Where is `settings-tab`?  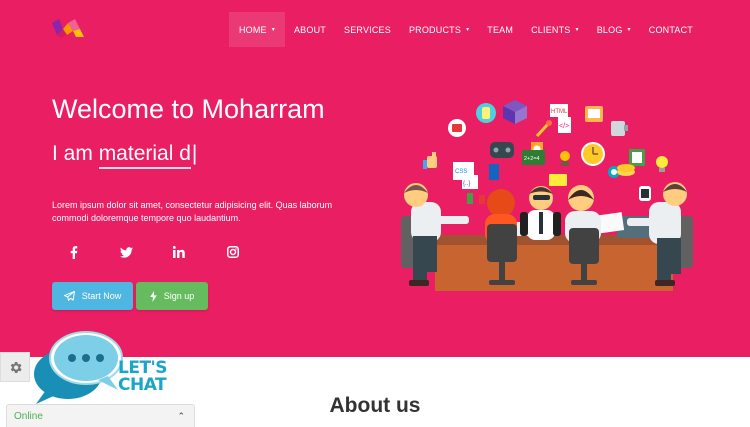 settings-tab is located at coordinates (15, 367).